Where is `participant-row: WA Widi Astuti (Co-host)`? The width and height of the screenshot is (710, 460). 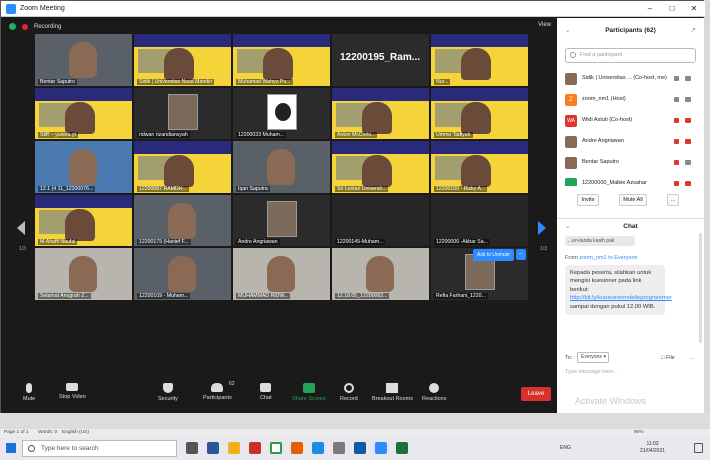 participant-row: WA Widi Astuti (Co-host) is located at coordinates (630, 120).